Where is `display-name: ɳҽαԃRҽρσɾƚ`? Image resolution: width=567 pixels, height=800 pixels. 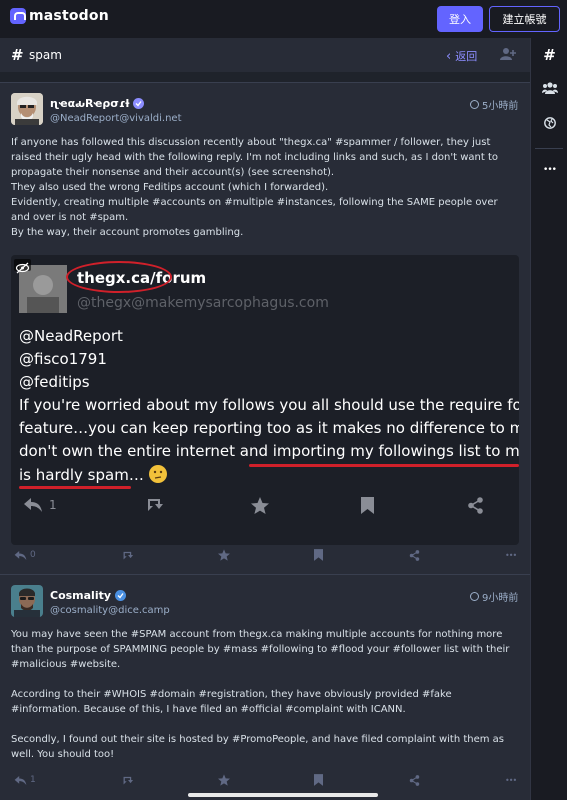
display-name: ɳҽαԃRҽρσɾƚ is located at coordinates (97, 103).